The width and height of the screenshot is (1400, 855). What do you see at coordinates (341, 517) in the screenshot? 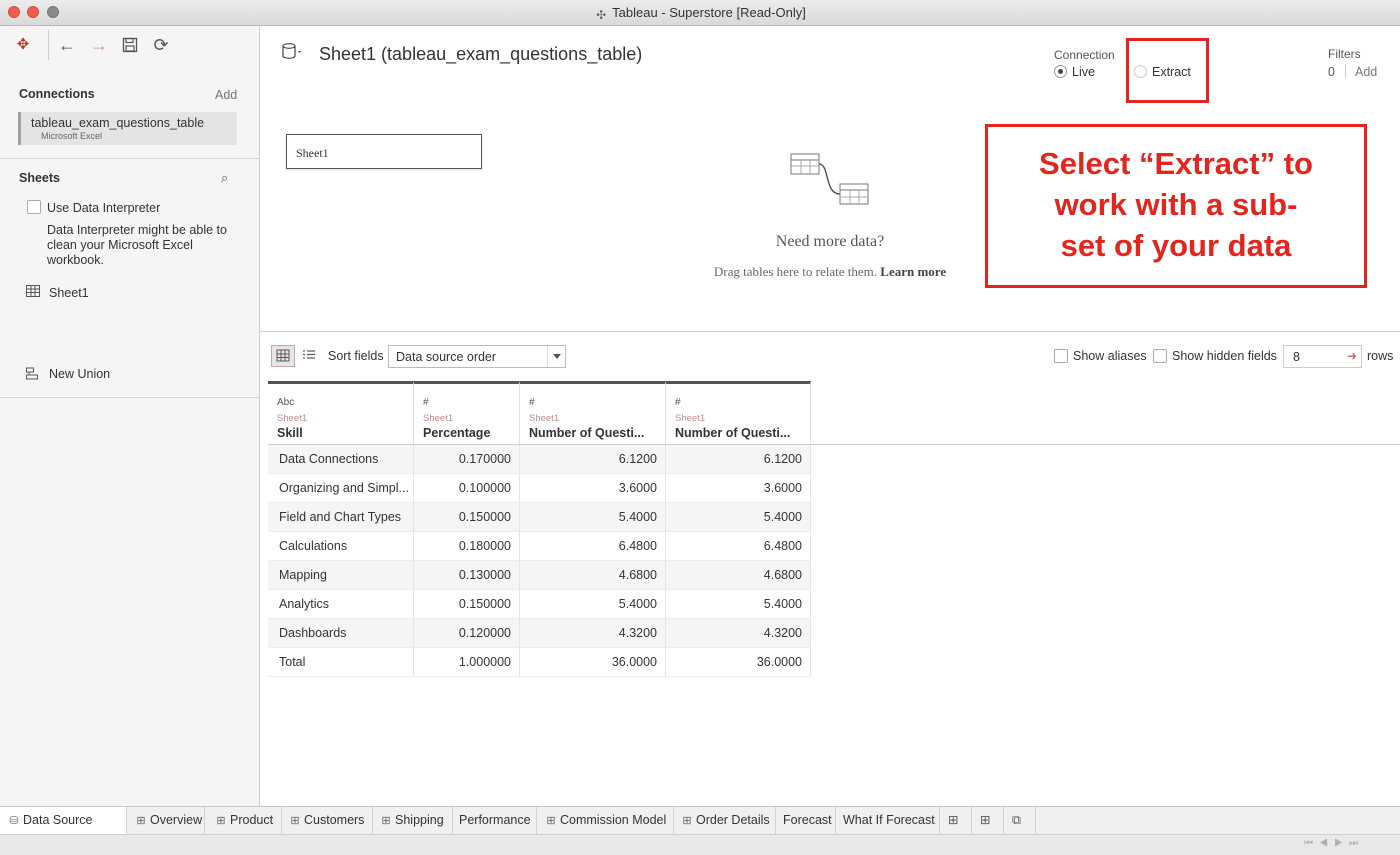
I see `table-cell: Field and Chart Types` at bounding box center [341, 517].